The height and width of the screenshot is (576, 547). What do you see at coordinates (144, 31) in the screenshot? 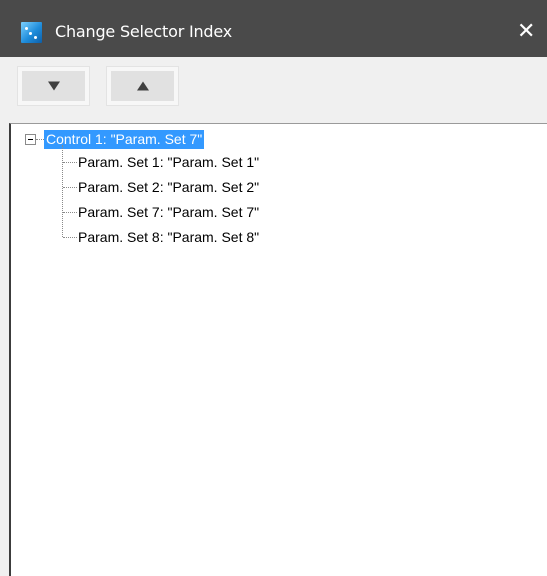
I see `window-title: Change Selector Index` at bounding box center [144, 31].